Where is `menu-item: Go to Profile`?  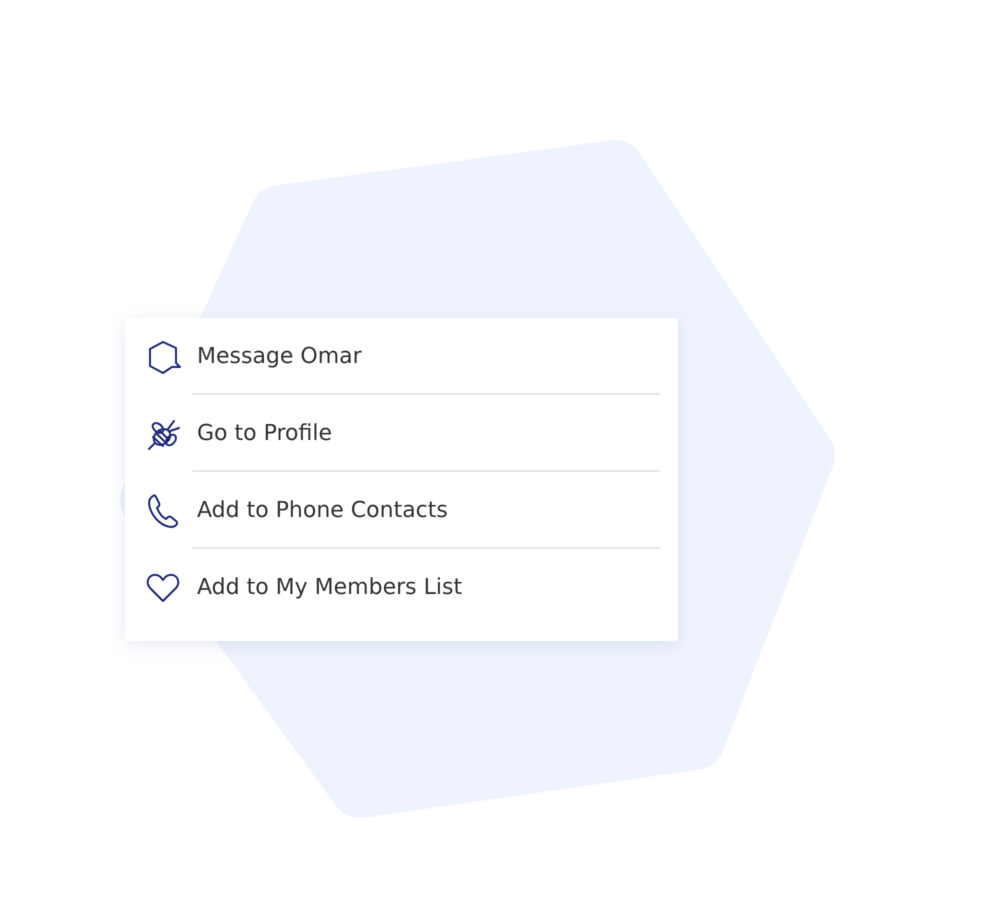 menu-item: Go to Profile is located at coordinates (401, 433).